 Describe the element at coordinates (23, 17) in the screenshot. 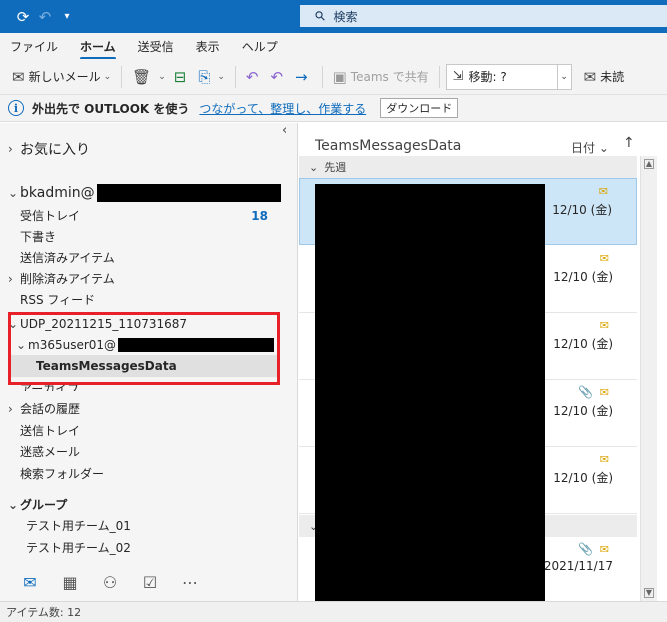

I see `sync-icon: ⟳` at that location.